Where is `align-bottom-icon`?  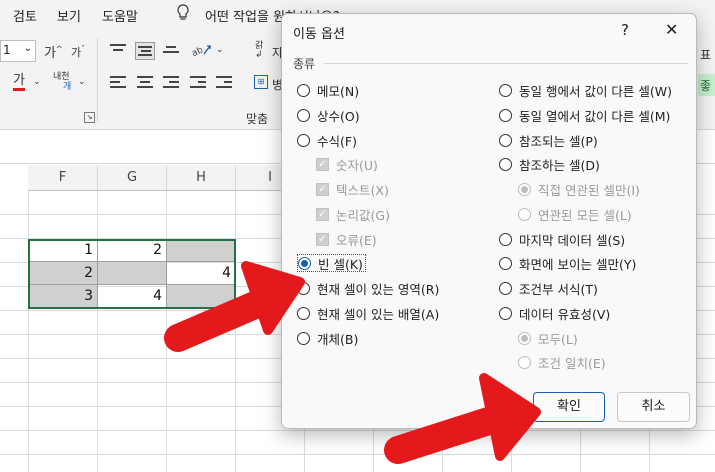 align-bottom-icon is located at coordinates (171, 52).